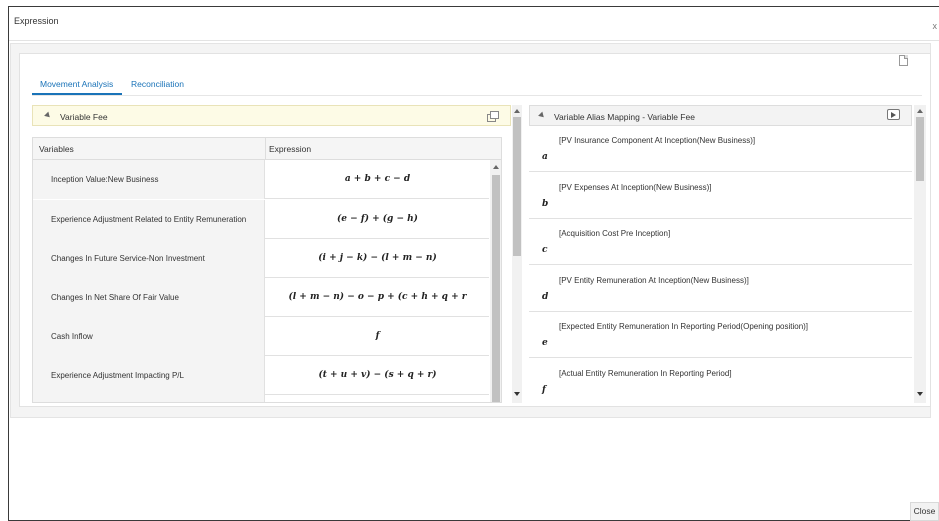 The width and height of the screenshot is (939, 521). I want to click on variable-cell: Changes In Future Service-Non Investment, so click(149, 258).